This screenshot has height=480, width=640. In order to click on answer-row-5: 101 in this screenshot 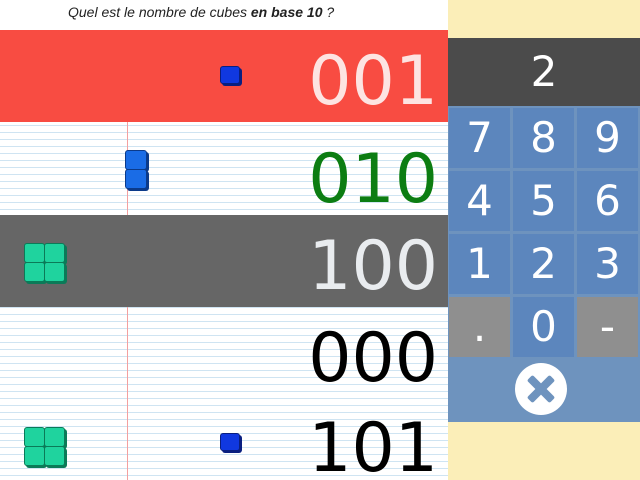, I will do `click(224, 439)`.